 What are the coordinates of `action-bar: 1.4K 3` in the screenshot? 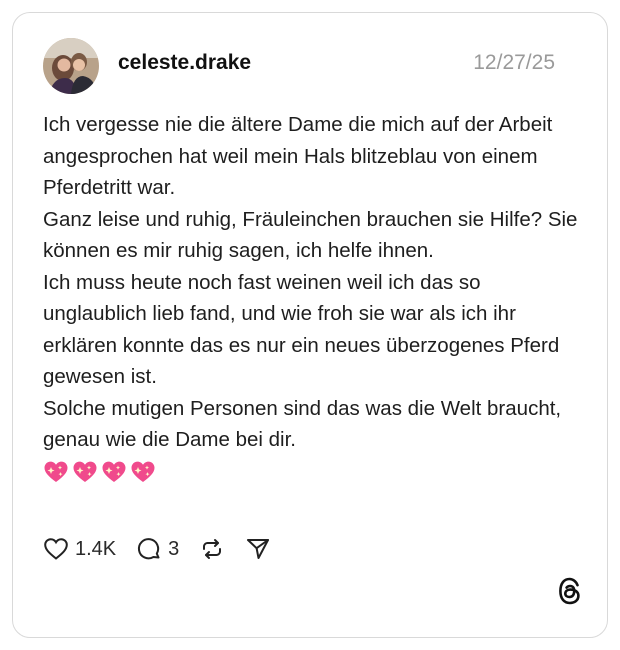 It's located at (167, 549).